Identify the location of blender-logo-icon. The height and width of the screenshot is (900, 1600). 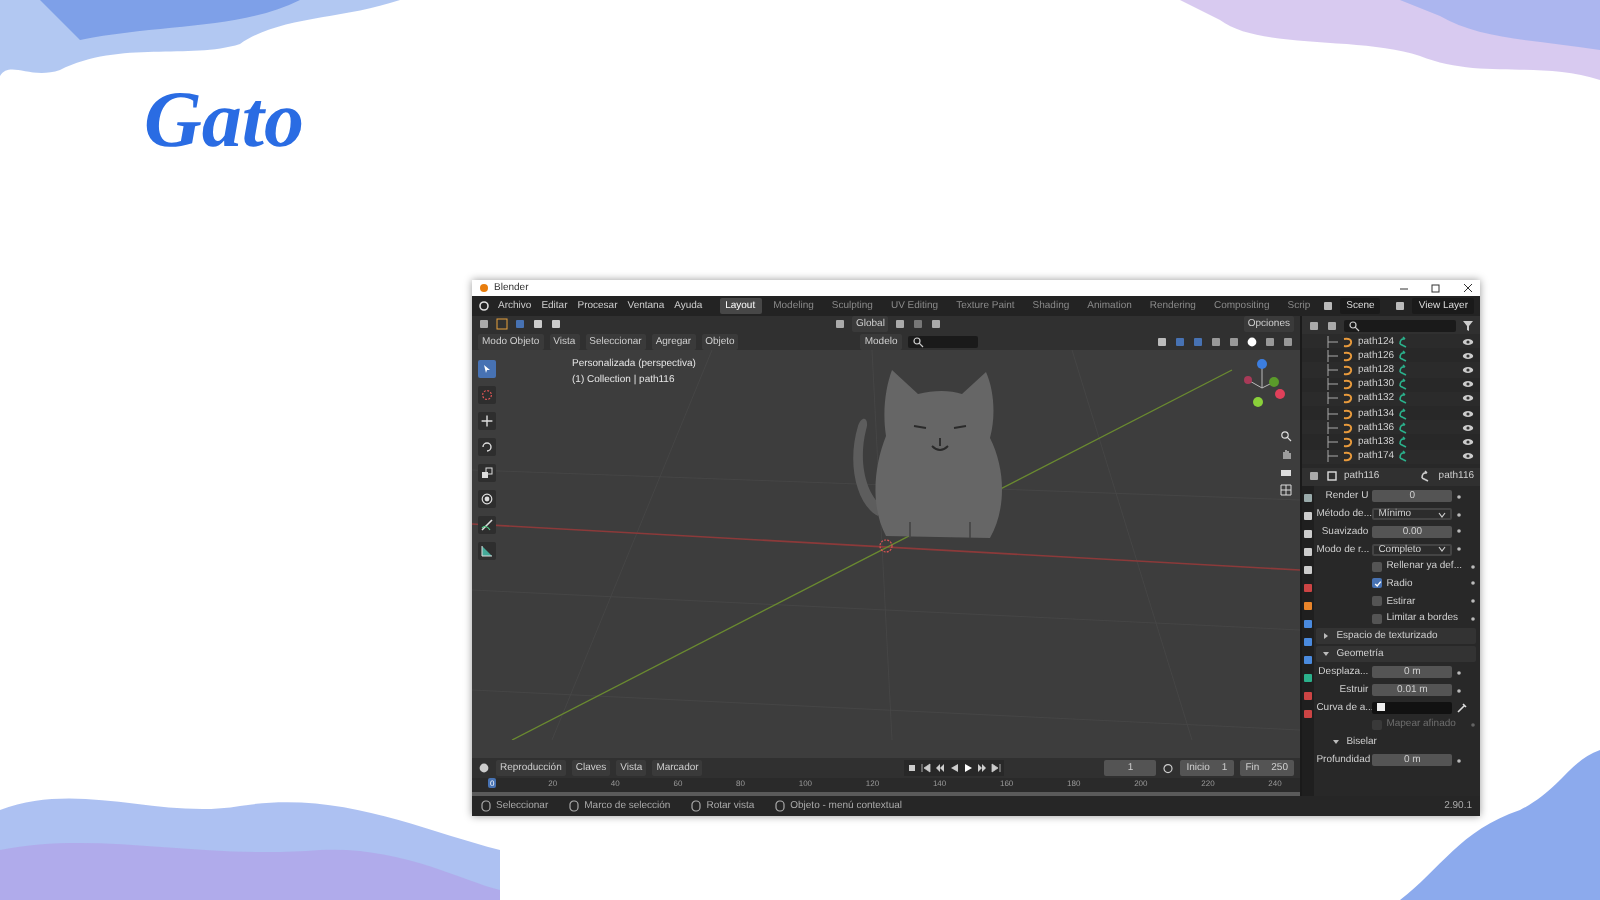
(484, 306).